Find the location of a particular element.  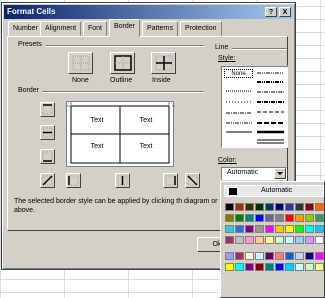

border-inside-horizontal-icon is located at coordinates (47, 132).